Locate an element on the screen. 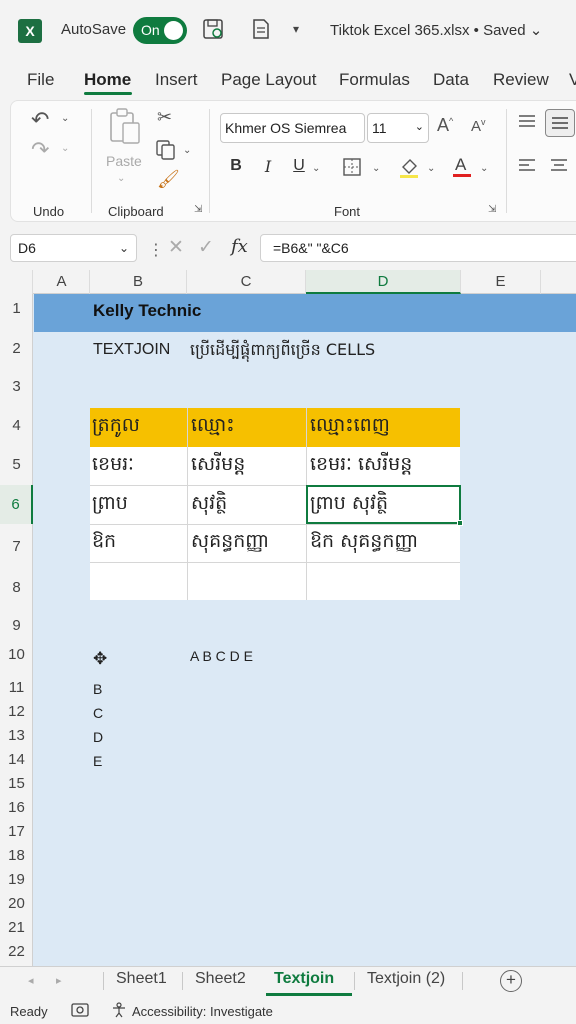  font-size-chevron-icon: ⌄ is located at coordinates (419, 126).